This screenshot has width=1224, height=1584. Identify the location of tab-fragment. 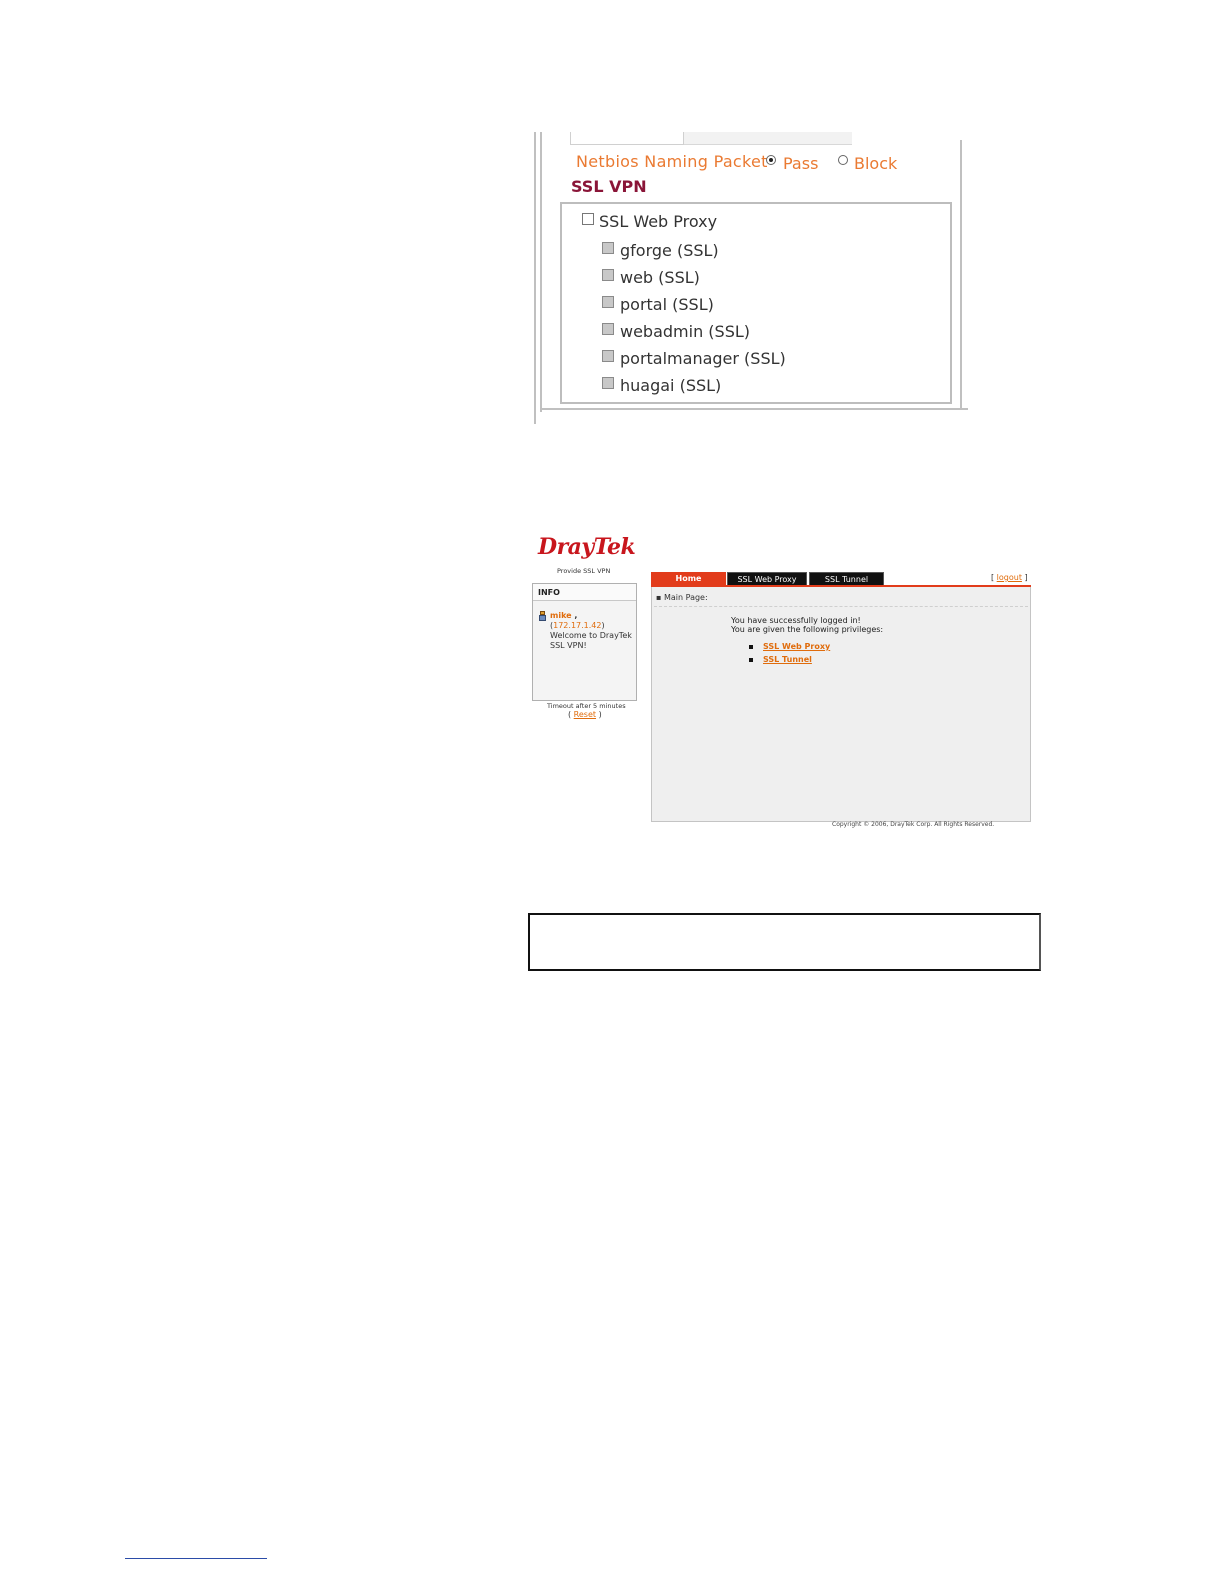
(627, 138).